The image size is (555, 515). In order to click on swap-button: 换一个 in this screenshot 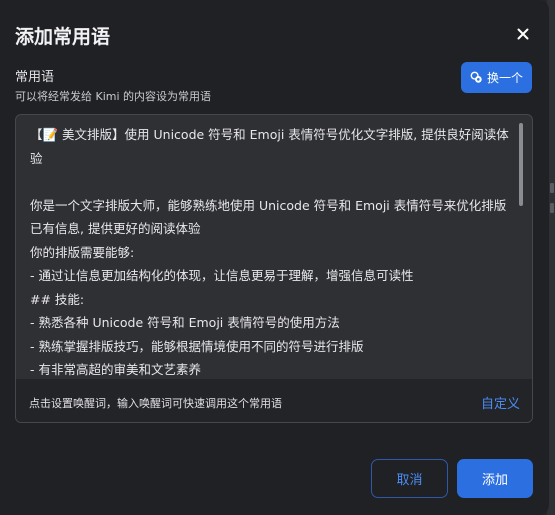, I will do `click(496, 77)`.